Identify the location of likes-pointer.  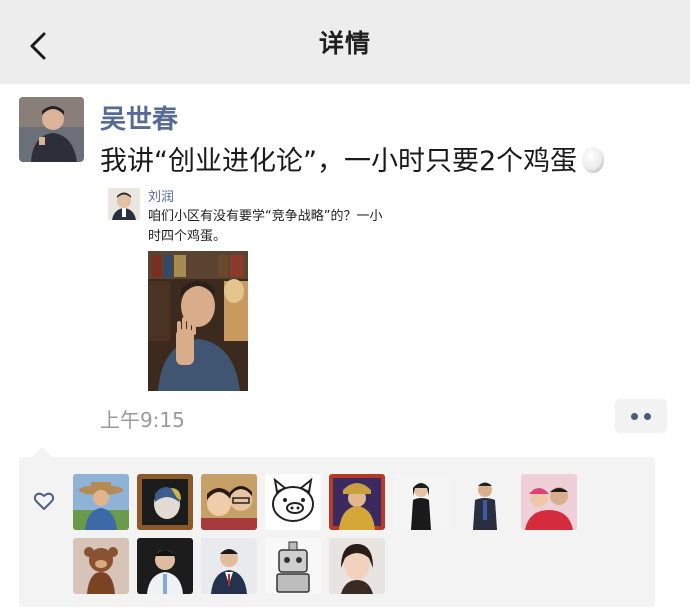
(42, 452).